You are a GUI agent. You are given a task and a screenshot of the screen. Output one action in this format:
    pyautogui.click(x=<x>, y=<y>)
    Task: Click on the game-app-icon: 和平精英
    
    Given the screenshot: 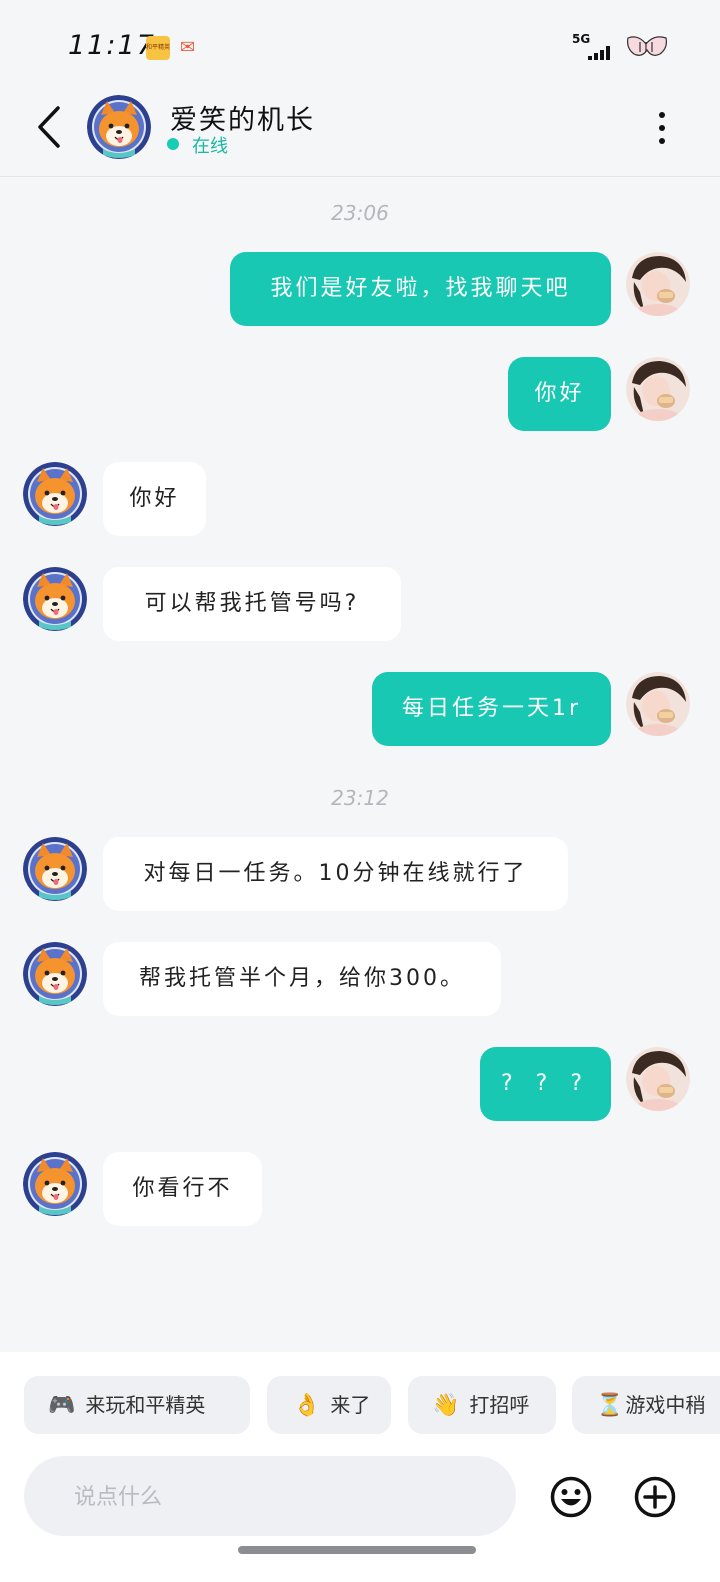 What is the action you would take?
    pyautogui.click(x=158, y=48)
    